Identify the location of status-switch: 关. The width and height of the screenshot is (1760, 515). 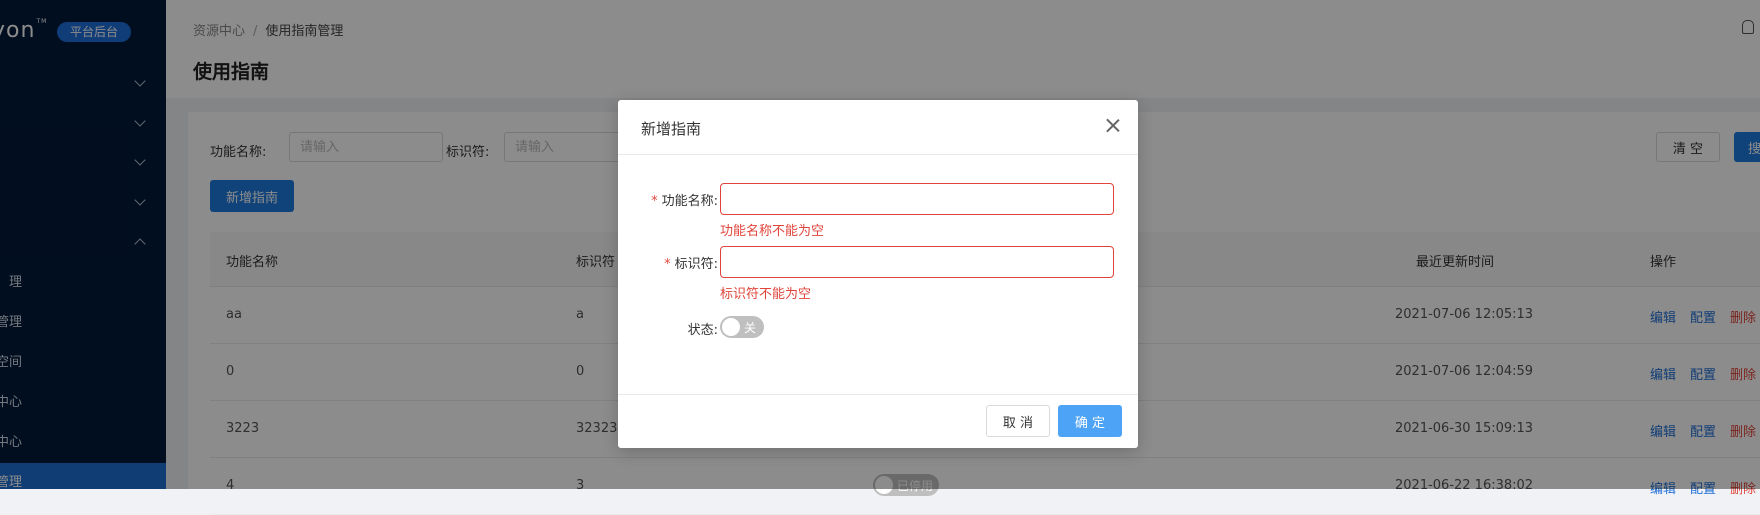
(742, 327).